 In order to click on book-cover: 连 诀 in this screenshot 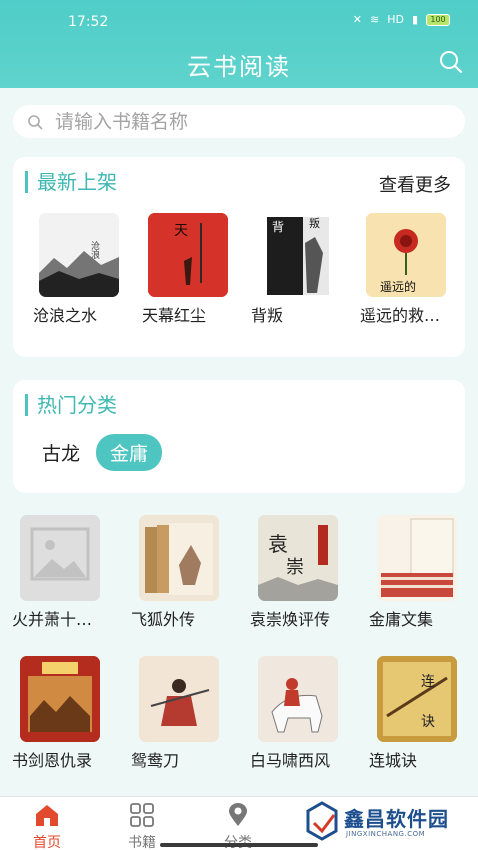, I will do `click(417, 699)`.